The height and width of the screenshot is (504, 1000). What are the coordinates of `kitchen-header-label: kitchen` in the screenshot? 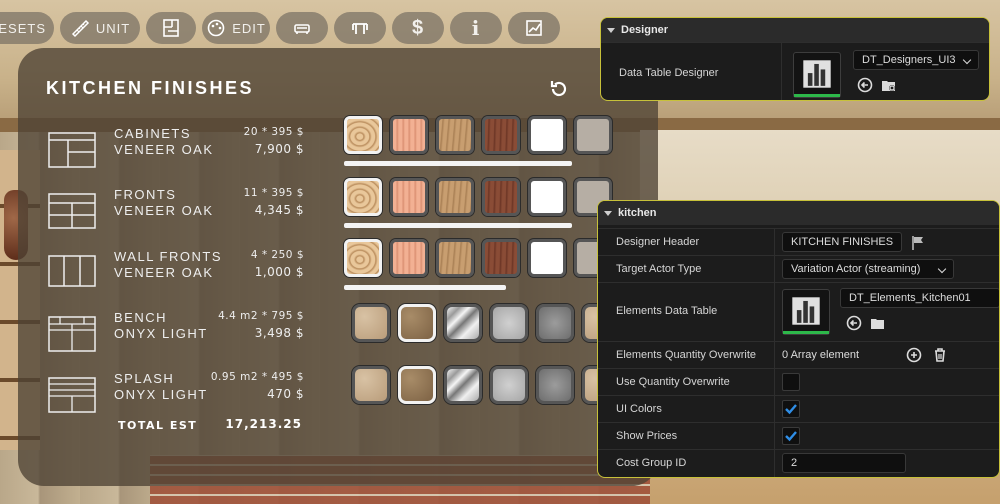 It's located at (637, 213).